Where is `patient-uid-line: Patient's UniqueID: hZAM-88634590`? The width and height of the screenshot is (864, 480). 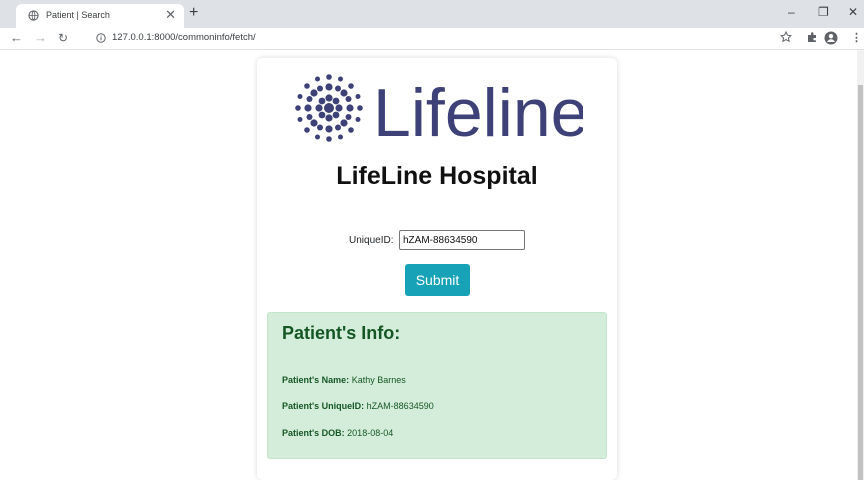 patient-uid-line: Patient's UniqueID: hZAM-88634590 is located at coordinates (358, 406).